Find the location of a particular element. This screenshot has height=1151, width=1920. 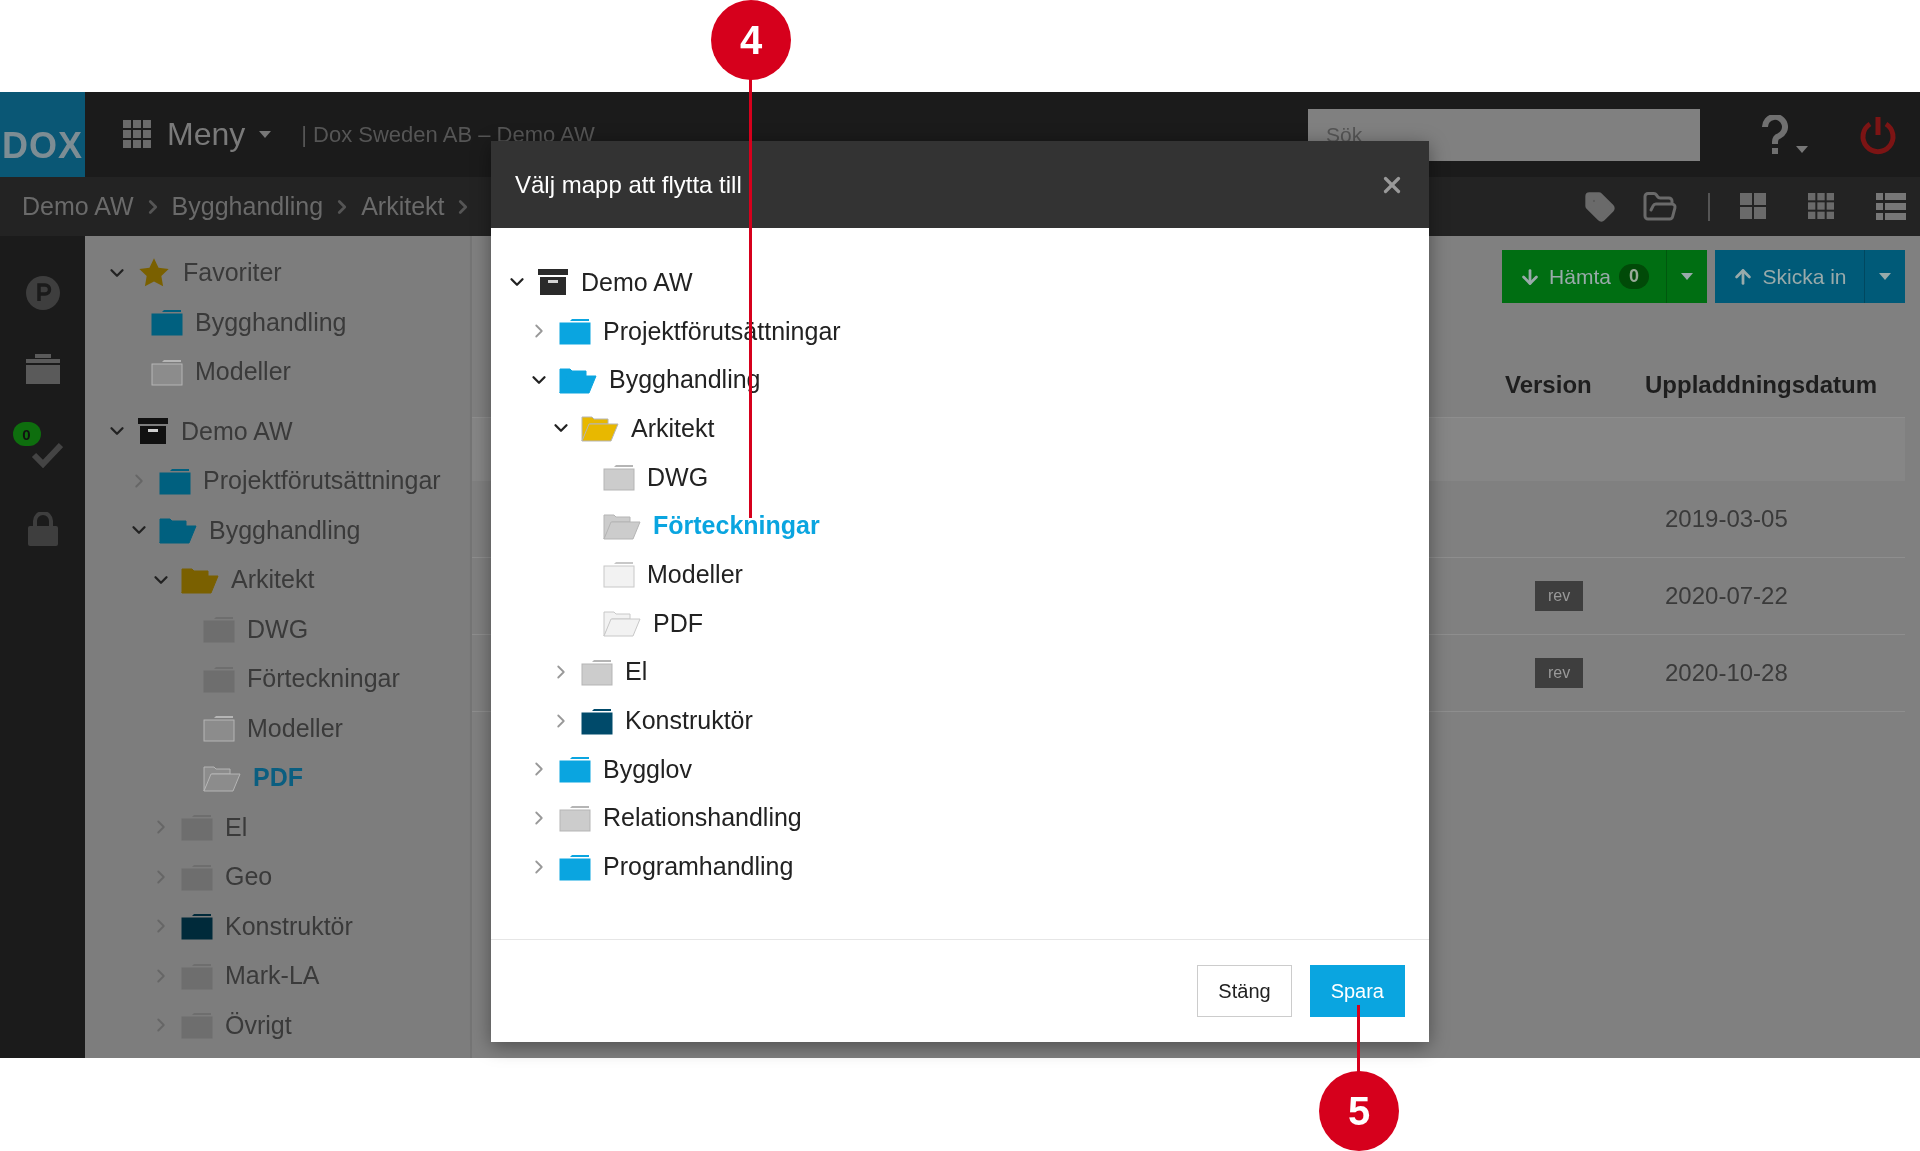

leader-line is located at coordinates (1358, 1039).